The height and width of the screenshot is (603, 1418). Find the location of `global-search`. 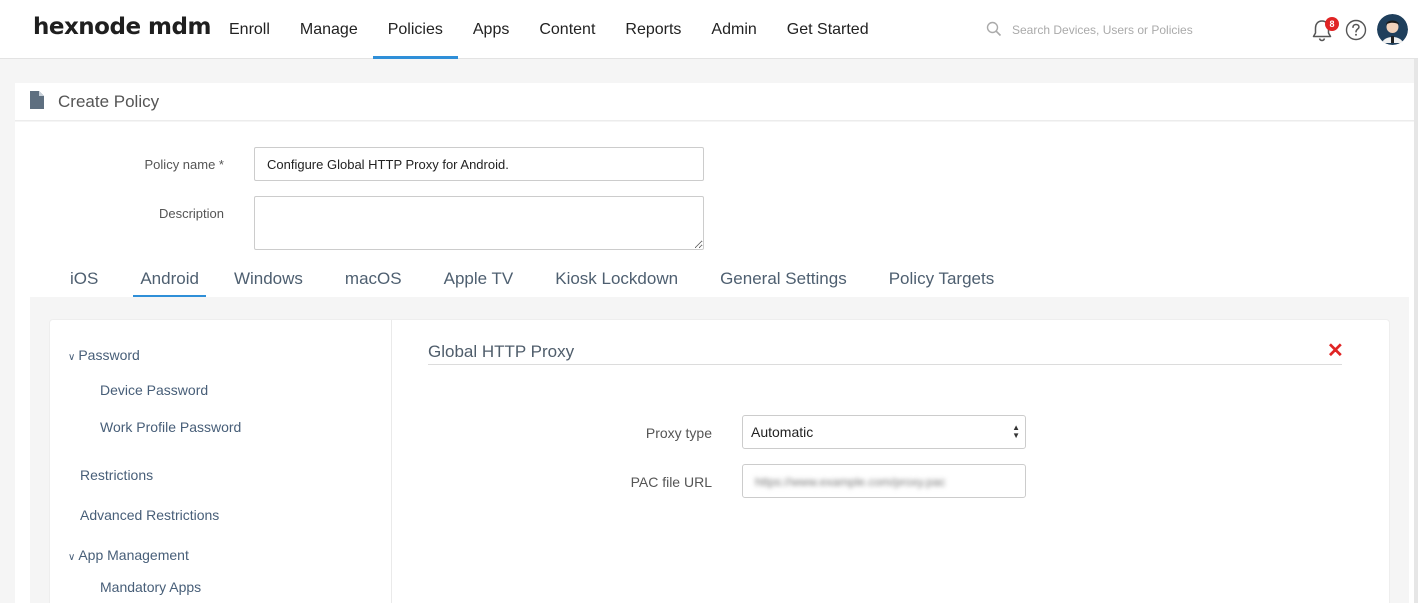

global-search is located at coordinates (1101, 30).